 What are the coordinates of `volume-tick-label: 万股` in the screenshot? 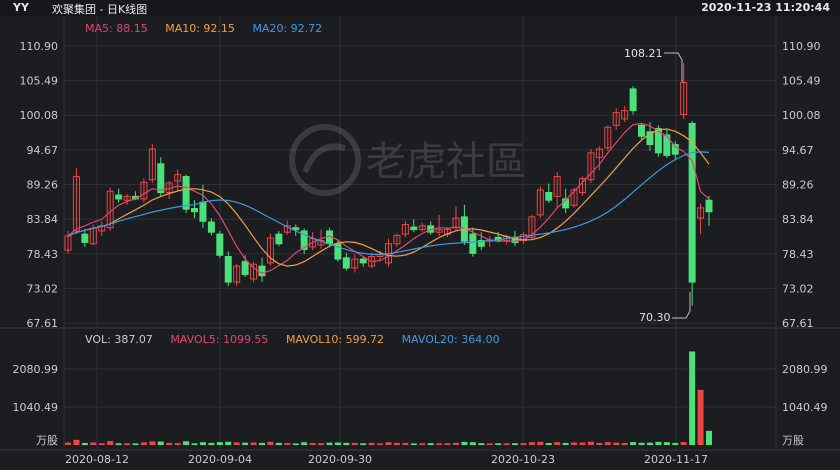 It's located at (47, 440).